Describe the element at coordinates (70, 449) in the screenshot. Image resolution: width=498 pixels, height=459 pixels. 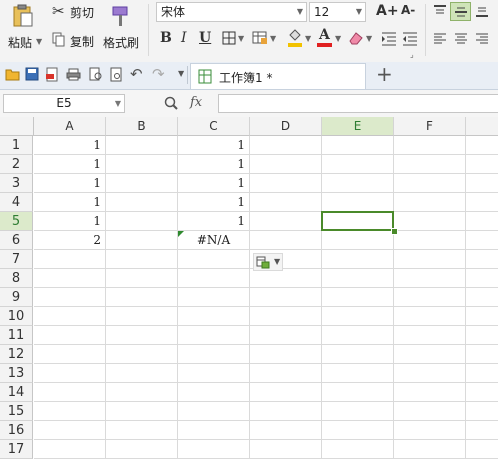
I see `cell-a17` at that location.